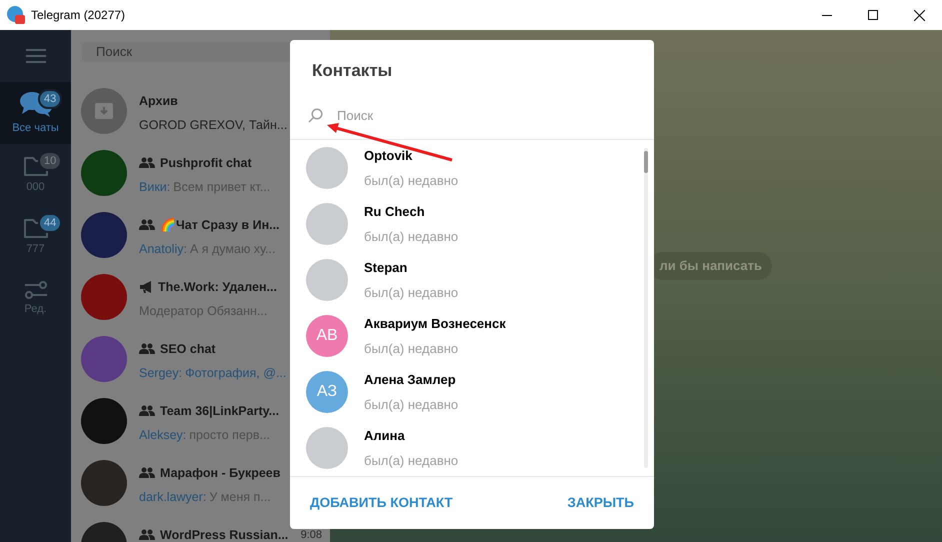  I want to click on contact-row: АВ Аквариум Вознесенск был(а) недавно, so click(467, 336).